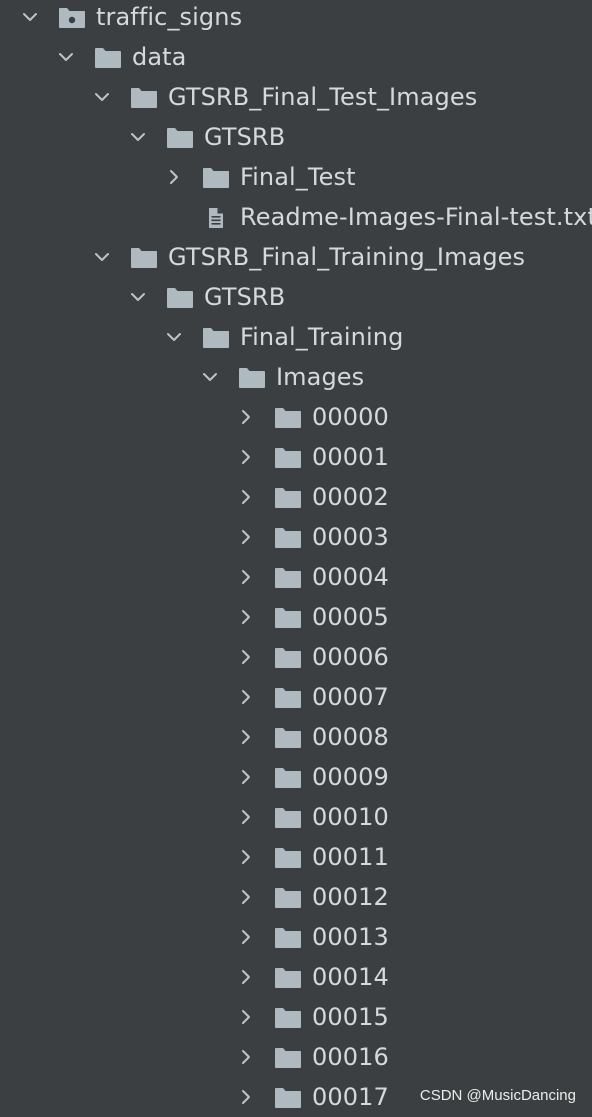 This screenshot has width=592, height=1117. I want to click on tree-row: Final_Test, so click(296, 177).